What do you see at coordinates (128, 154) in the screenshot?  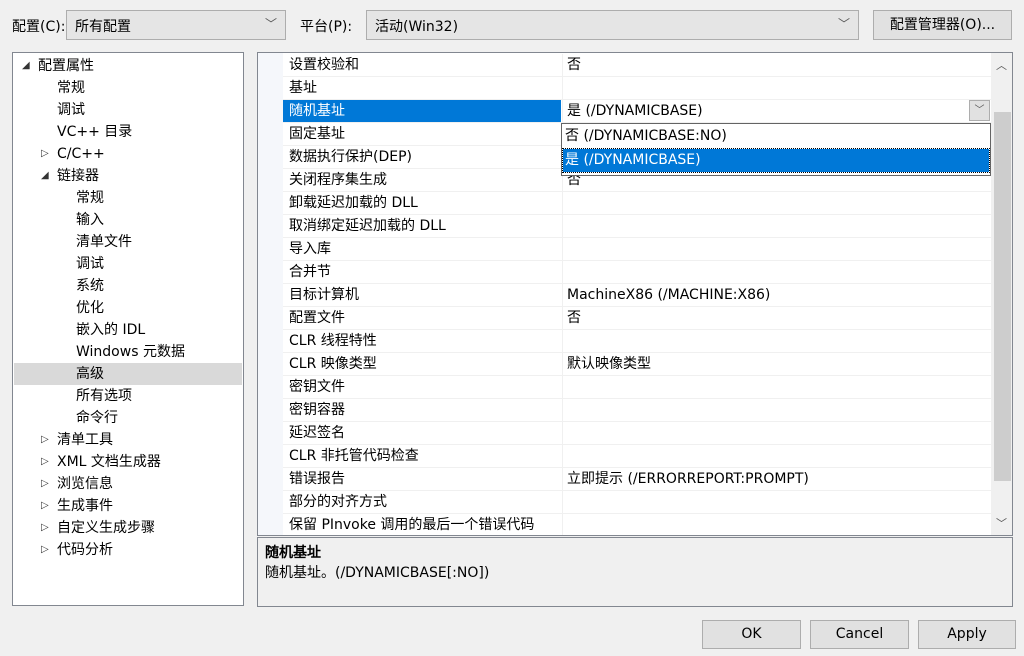 I see `tree-item: ▷ C/C++` at bounding box center [128, 154].